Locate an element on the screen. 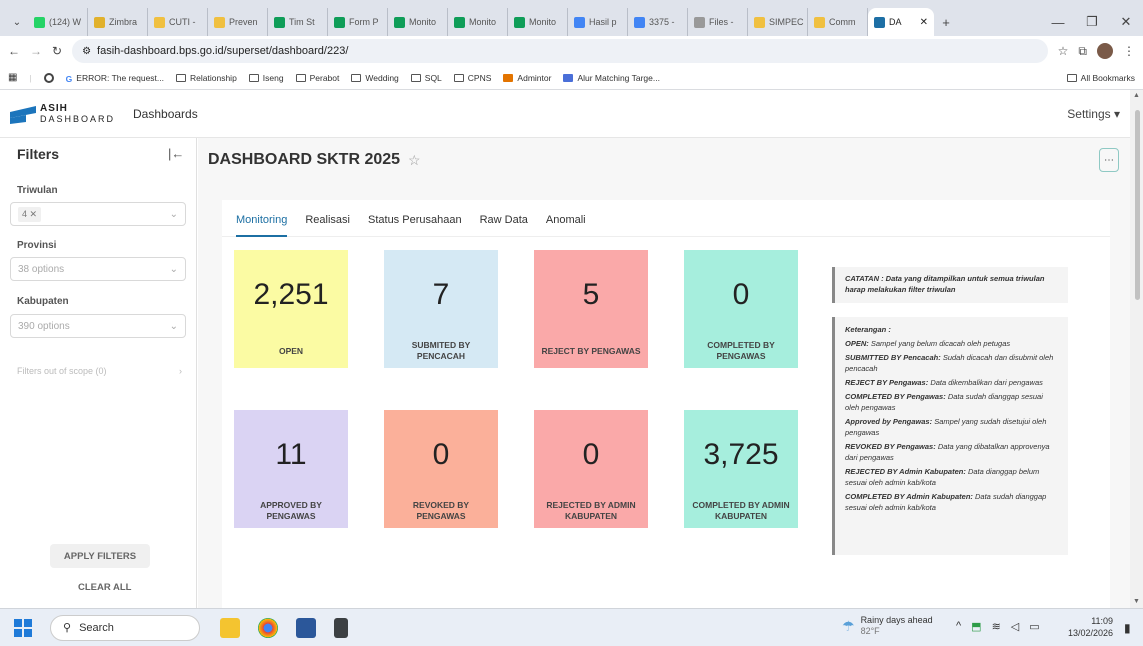 Image resolution: width=1143 pixels, height=646 pixels. close-window-icon: ✕ is located at coordinates (1126, 22).